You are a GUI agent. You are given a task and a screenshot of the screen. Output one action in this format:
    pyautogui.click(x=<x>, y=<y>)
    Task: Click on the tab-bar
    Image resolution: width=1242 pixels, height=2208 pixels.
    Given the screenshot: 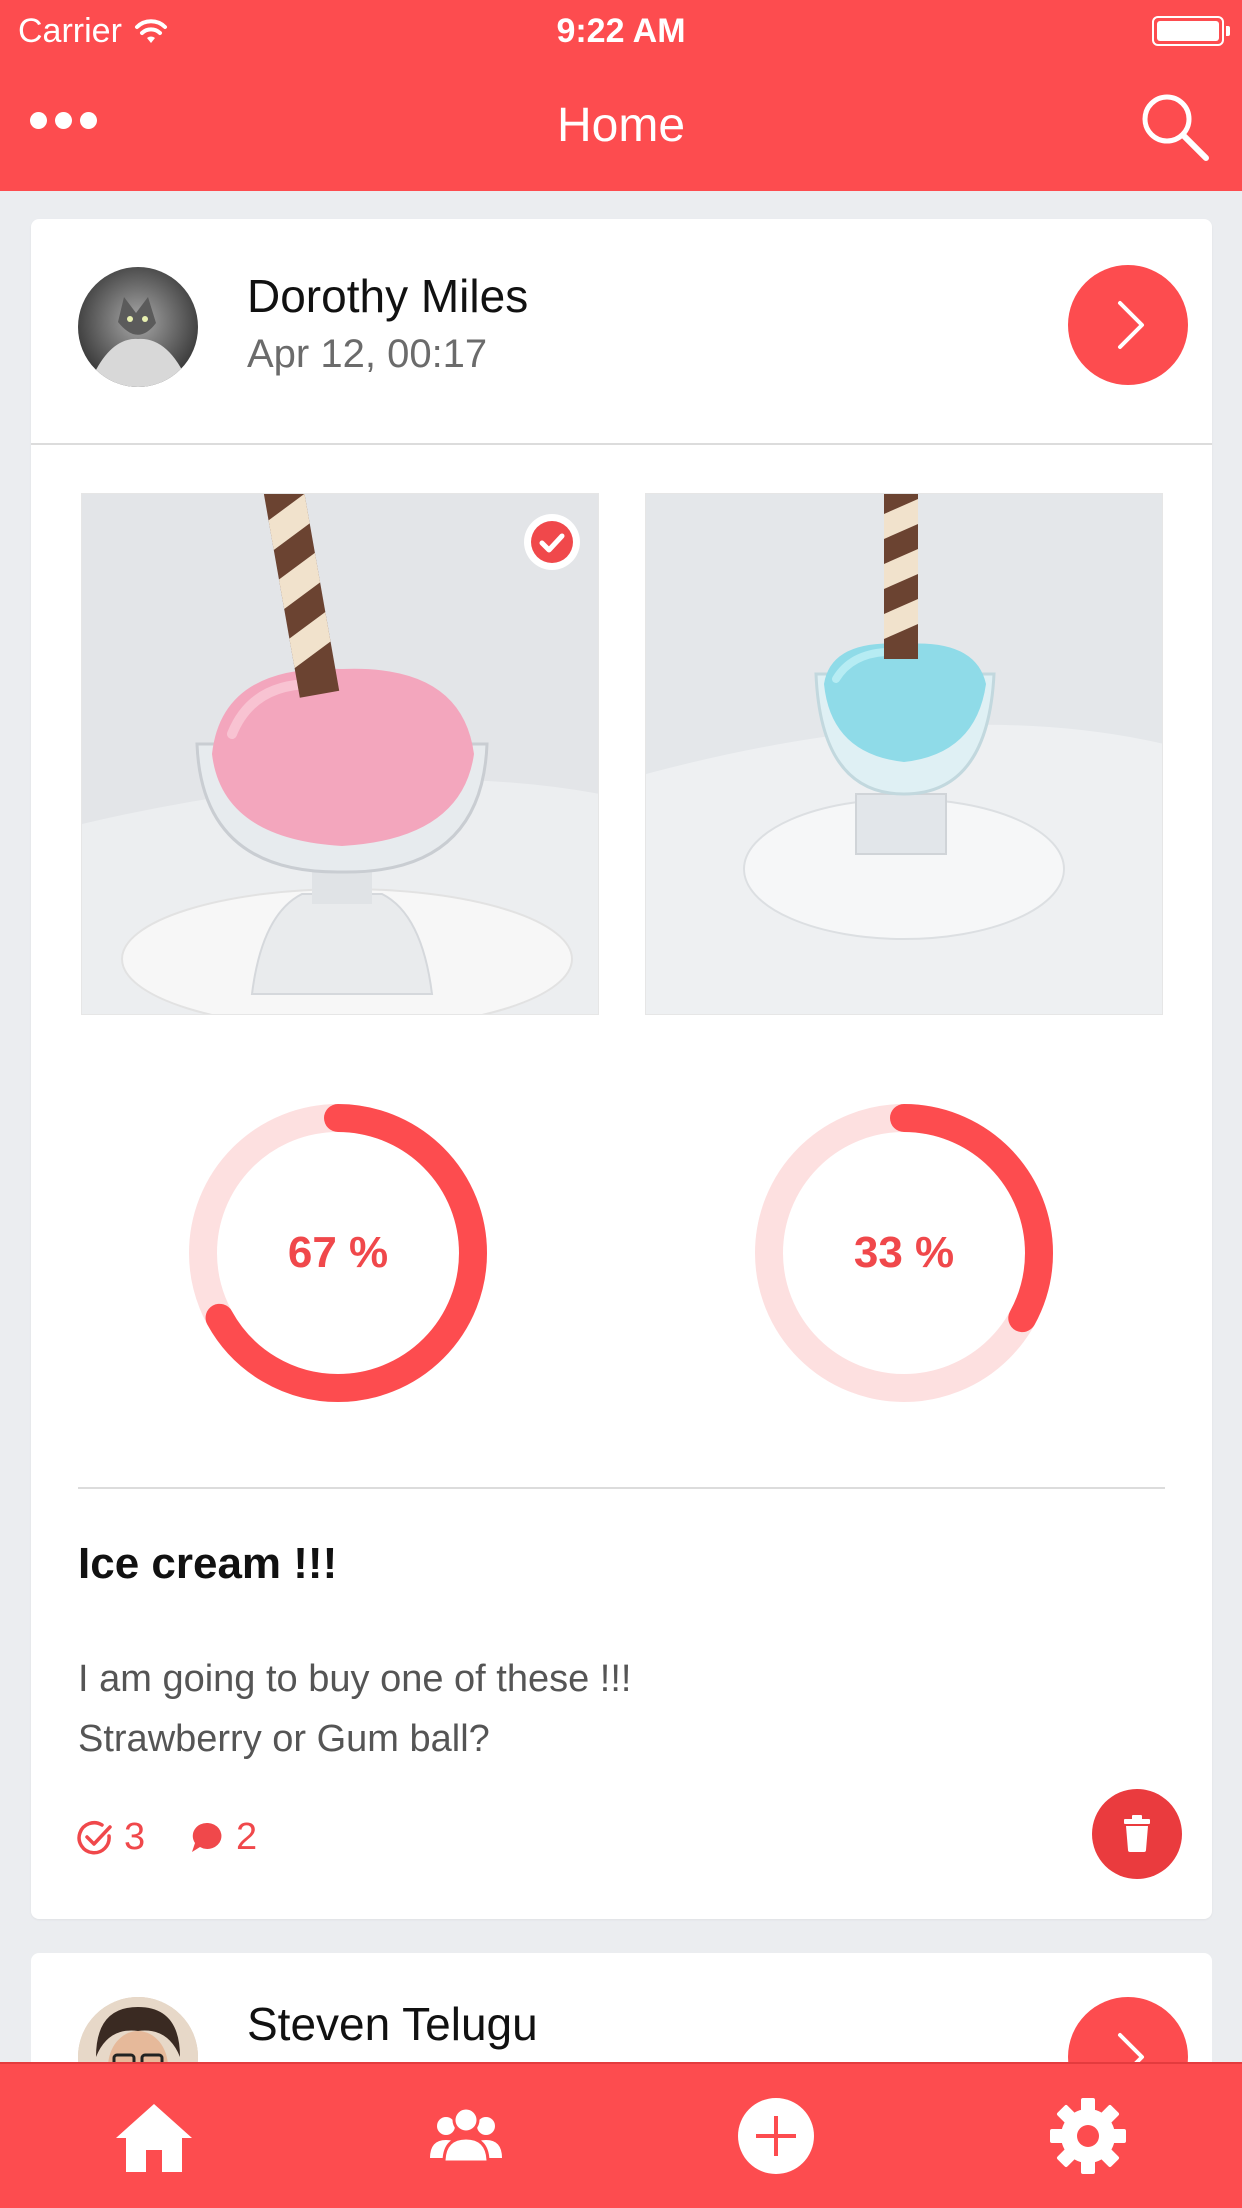 What is the action you would take?
    pyautogui.click(x=621, y=2135)
    